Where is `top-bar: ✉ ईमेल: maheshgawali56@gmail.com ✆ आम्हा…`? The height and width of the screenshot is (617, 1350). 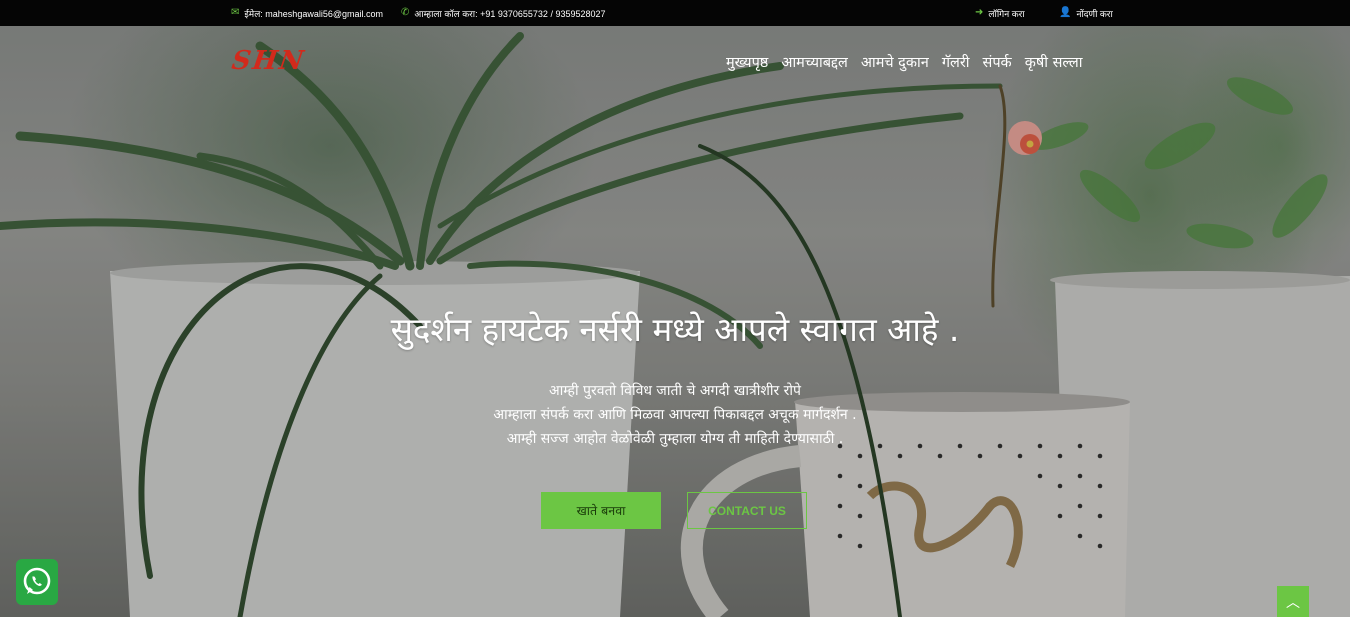
top-bar: ✉ ईमेल: maheshgawali56@gmail.com ✆ आम्हा… is located at coordinates (675, 13).